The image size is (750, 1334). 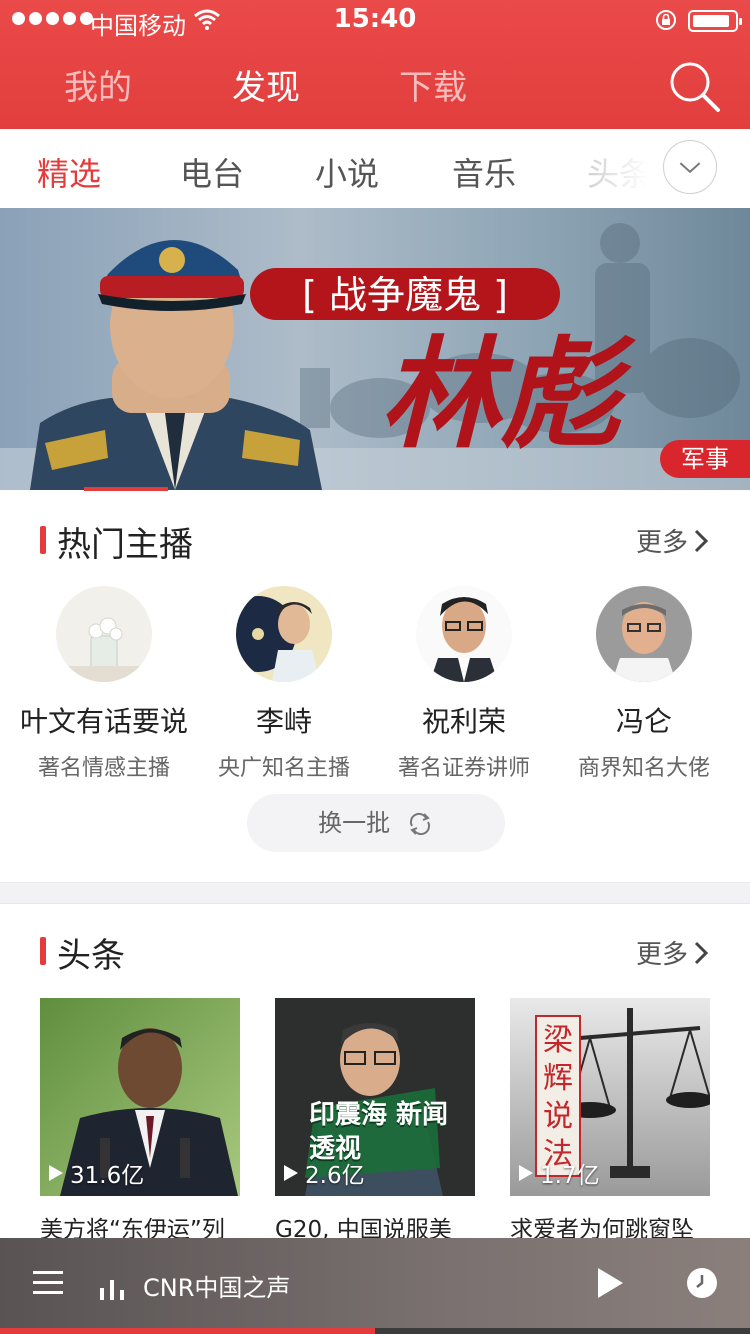 What do you see at coordinates (69, 172) in the screenshot?
I see `channel-tab-featured: 精选` at bounding box center [69, 172].